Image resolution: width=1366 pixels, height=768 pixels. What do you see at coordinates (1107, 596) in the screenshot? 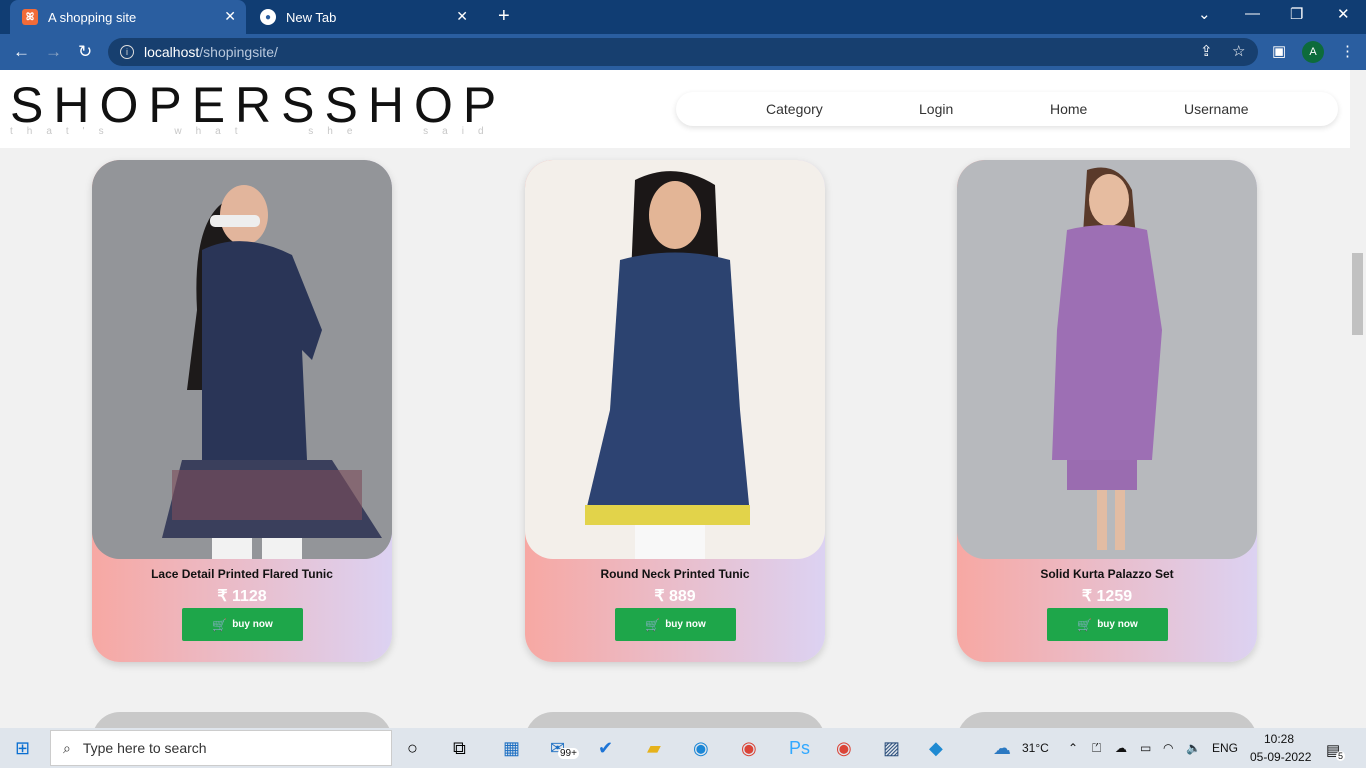
I see `product-price: ₹ 1259` at bounding box center [1107, 596].